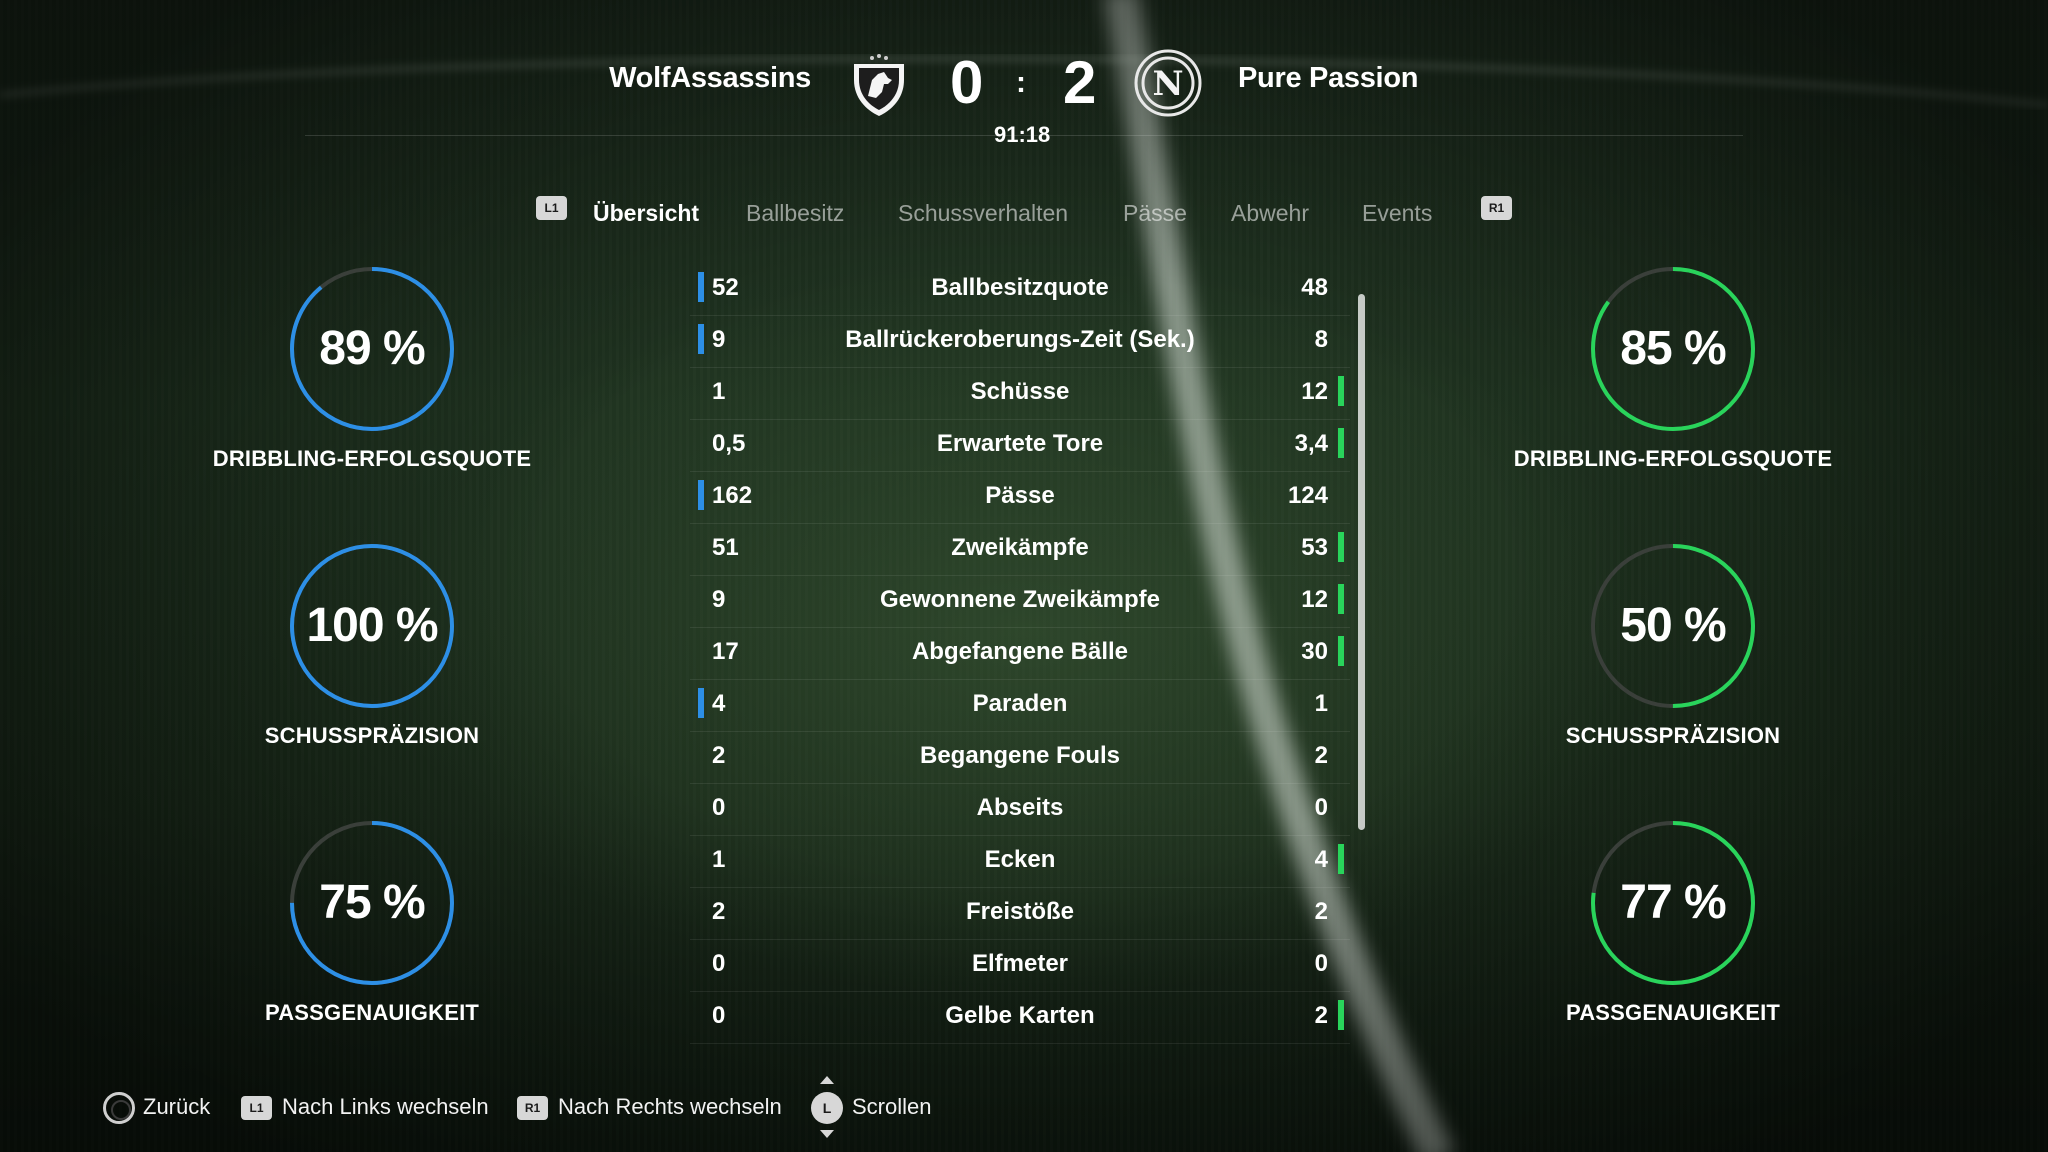 Image resolution: width=2048 pixels, height=1152 pixels. What do you see at coordinates (1321, 859) in the screenshot?
I see `away-stat-value: 4` at bounding box center [1321, 859].